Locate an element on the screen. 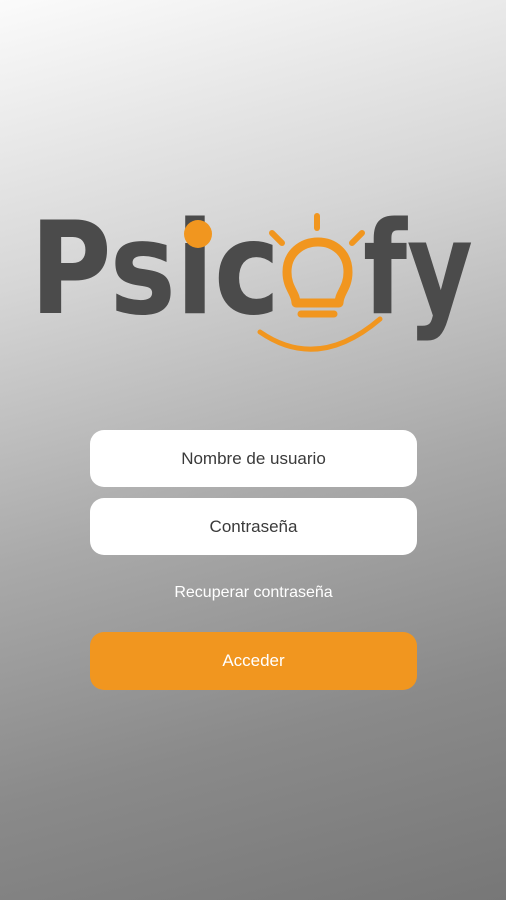 The width and height of the screenshot is (506, 900). login-button: Acceder is located at coordinates (253, 661).